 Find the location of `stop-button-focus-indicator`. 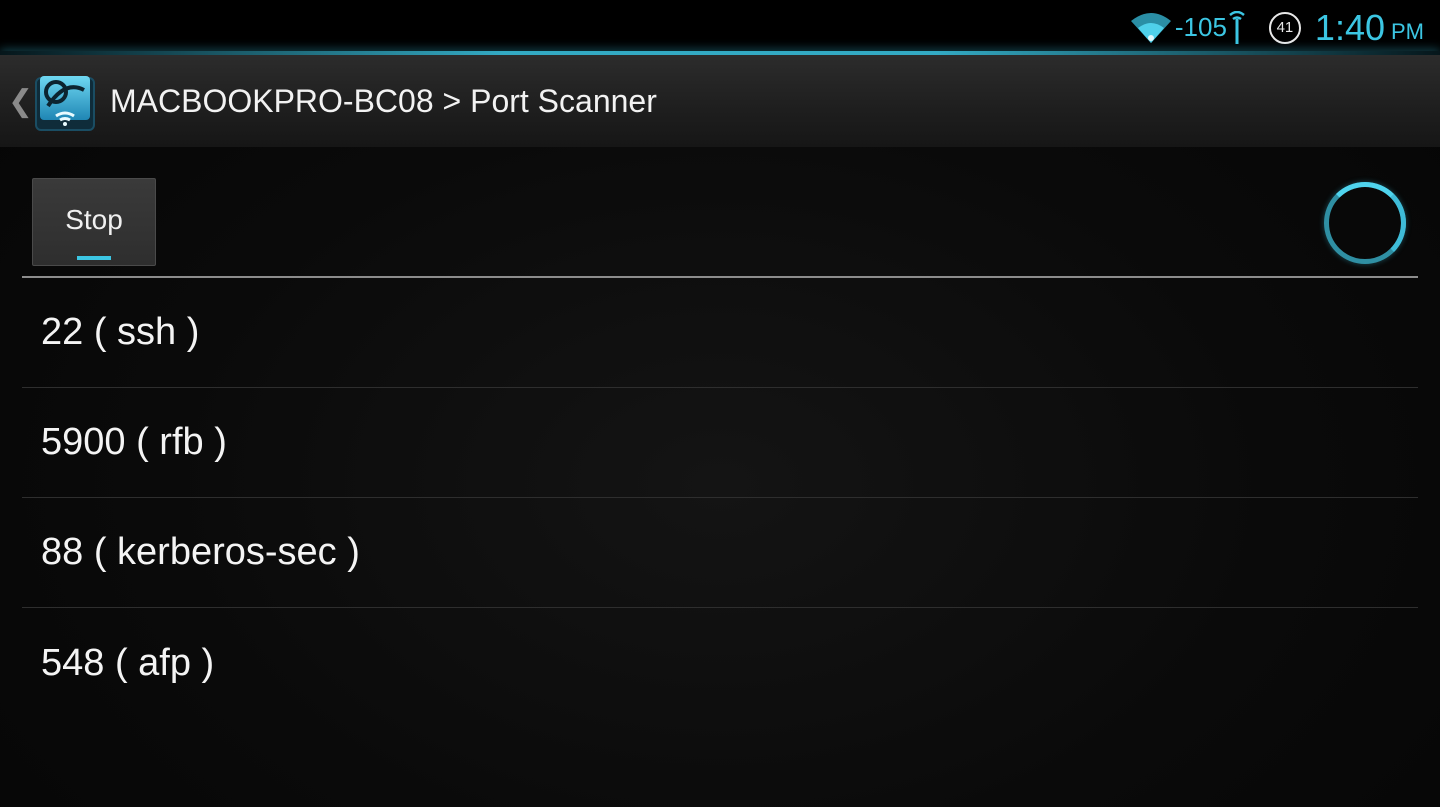

stop-button-focus-indicator is located at coordinates (94, 258).